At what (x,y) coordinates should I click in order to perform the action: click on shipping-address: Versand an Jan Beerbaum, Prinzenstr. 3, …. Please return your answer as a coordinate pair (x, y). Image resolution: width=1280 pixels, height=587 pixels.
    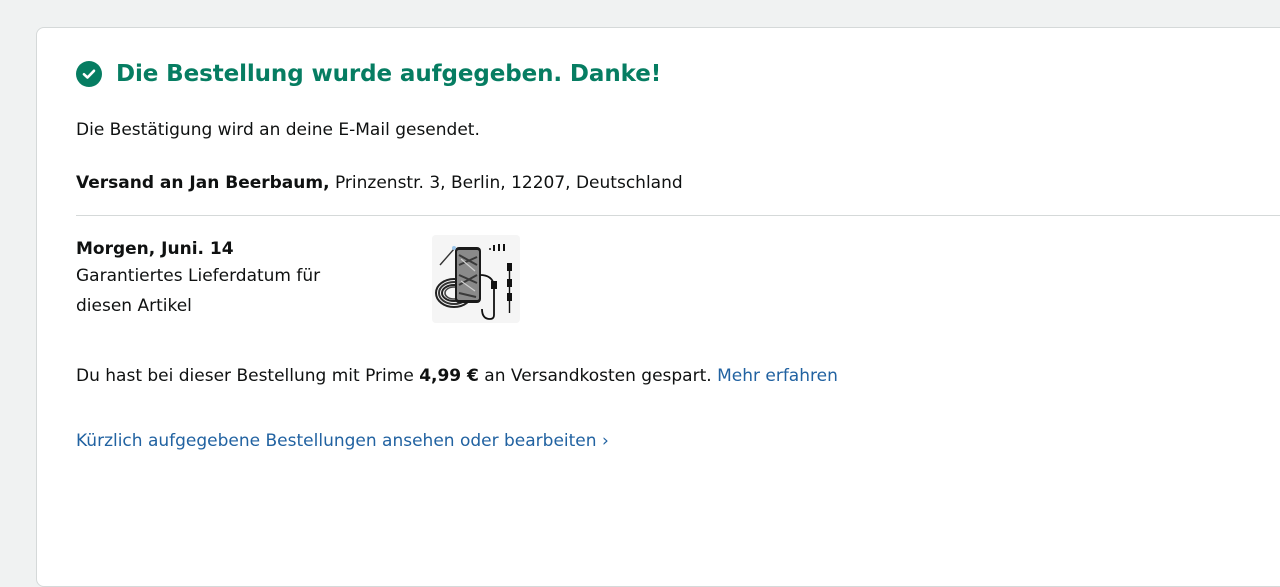
    Looking at the image, I should click on (379, 183).